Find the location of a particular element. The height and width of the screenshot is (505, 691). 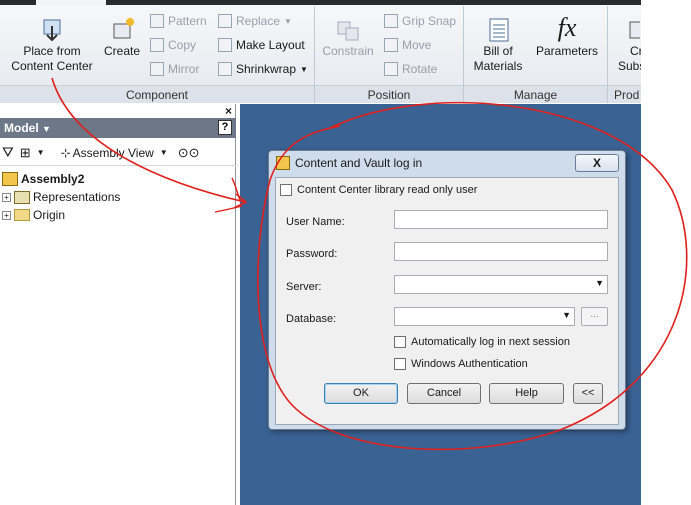

tree-item-label: Assembly2 is located at coordinates (53, 179).